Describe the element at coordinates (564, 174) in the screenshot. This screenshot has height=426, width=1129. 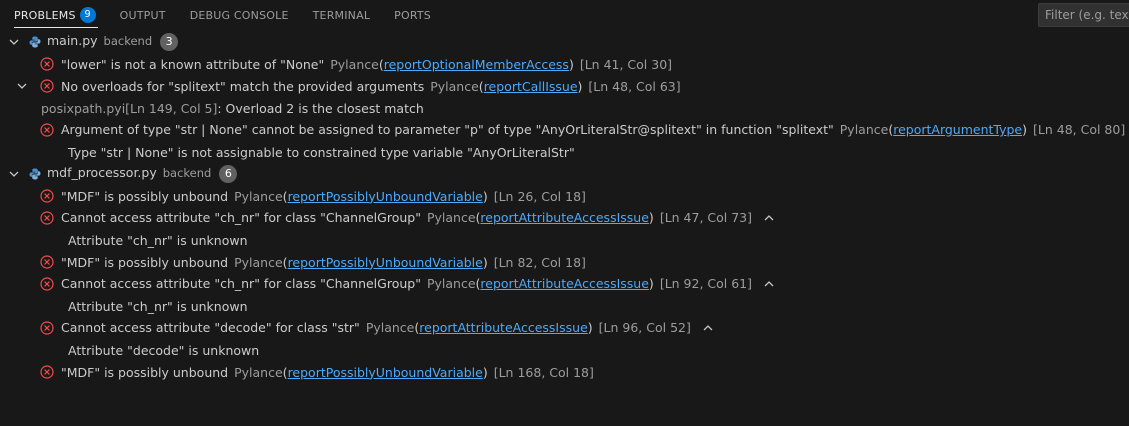
I see `file-row-mdf-processor-py: mdf_processor.py backend 6` at that location.